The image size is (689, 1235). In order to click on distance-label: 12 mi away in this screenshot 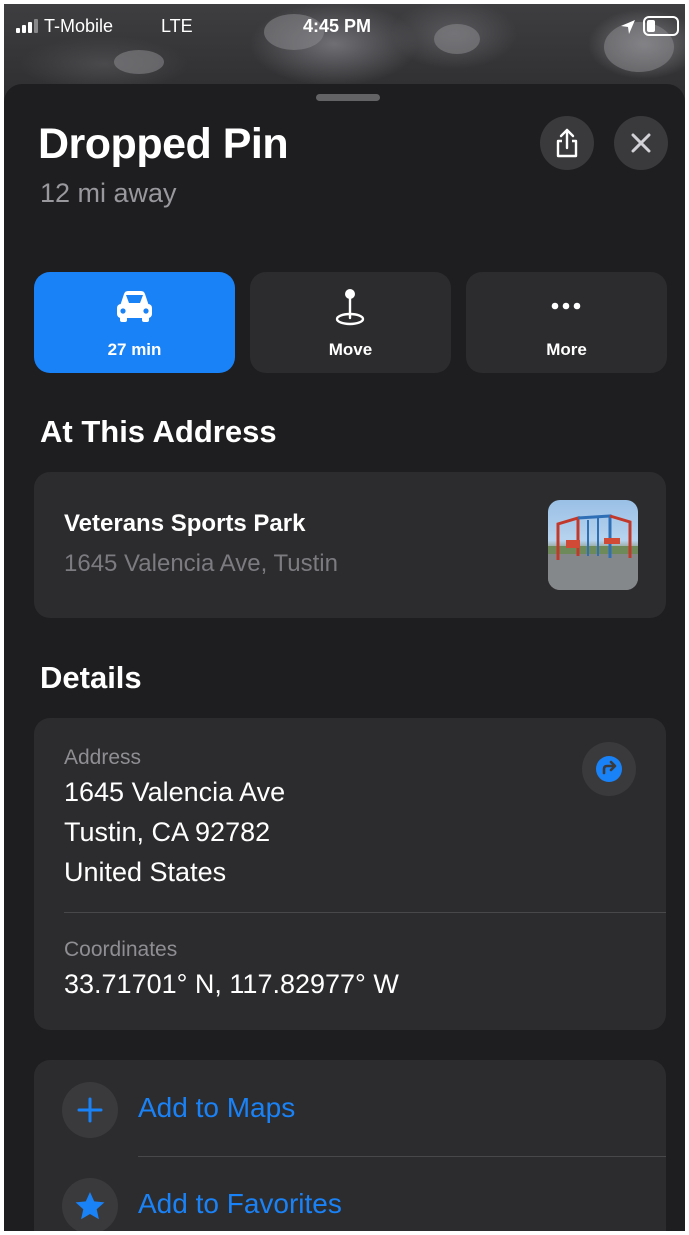, I will do `click(108, 193)`.